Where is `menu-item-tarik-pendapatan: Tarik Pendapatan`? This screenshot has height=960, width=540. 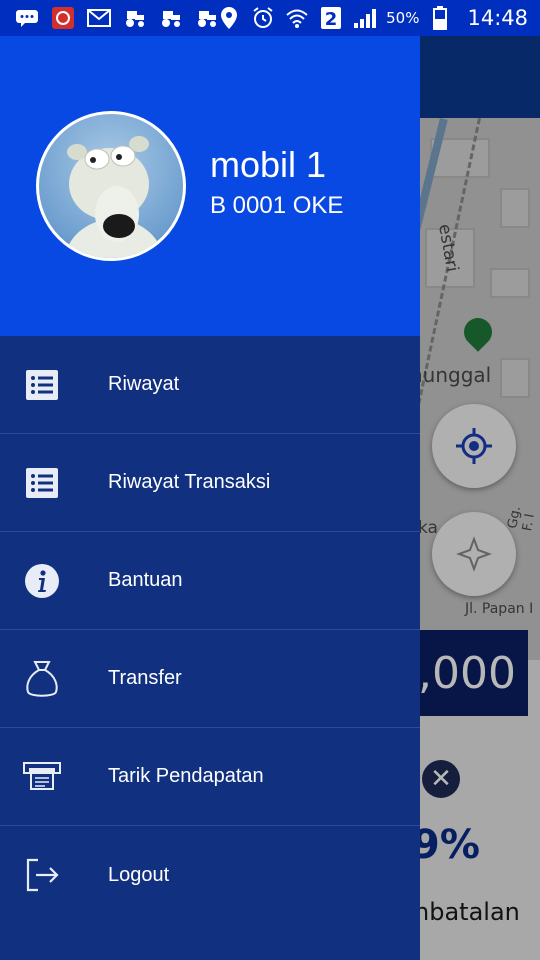
menu-item-tarik-pendapatan: Tarik Pendapatan is located at coordinates (210, 777).